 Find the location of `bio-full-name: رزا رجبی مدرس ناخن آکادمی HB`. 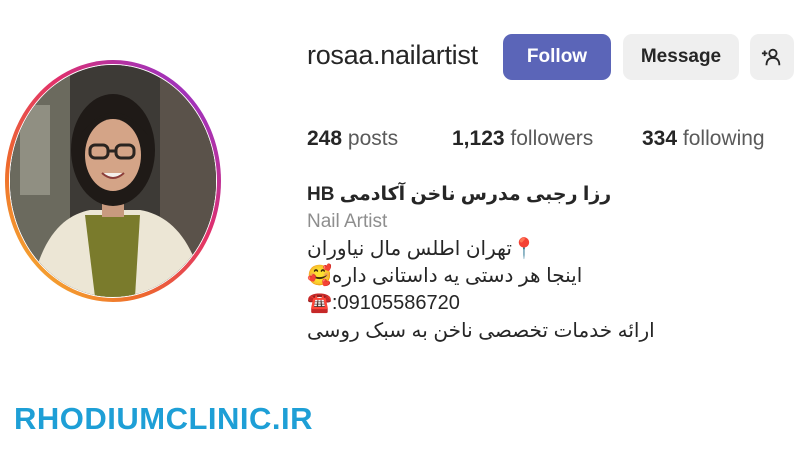

bio-full-name: رزا رجبی مدرس ناخن آکادمی HB is located at coordinates (459, 194).